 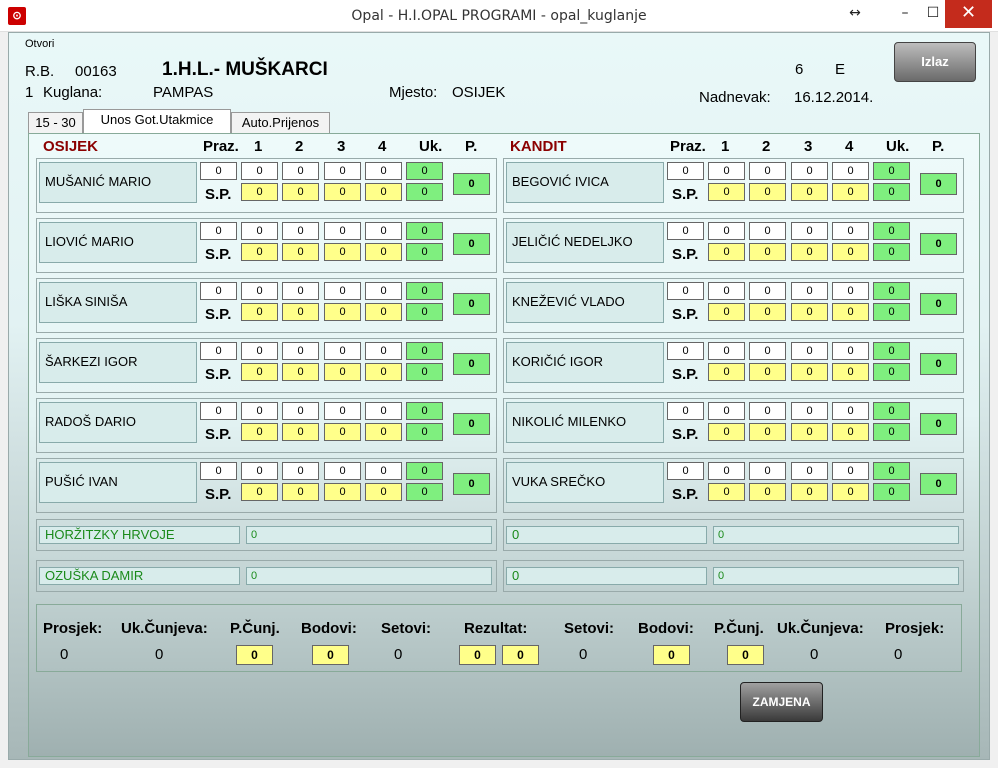 What do you see at coordinates (935, 62) in the screenshot?
I see `exit-button: Izlaz` at bounding box center [935, 62].